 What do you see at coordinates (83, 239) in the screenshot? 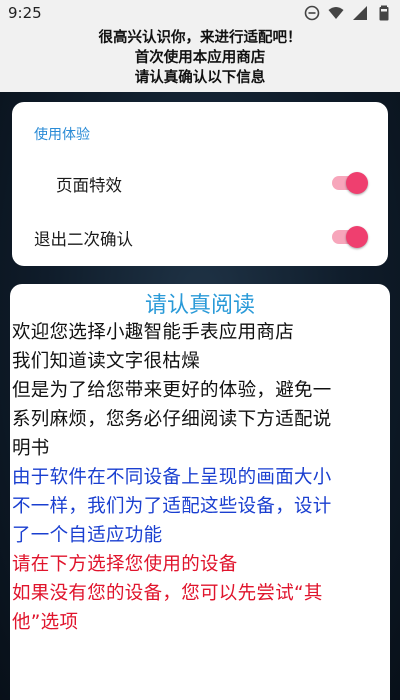
I see `setting-label: 退出二次确认` at bounding box center [83, 239].